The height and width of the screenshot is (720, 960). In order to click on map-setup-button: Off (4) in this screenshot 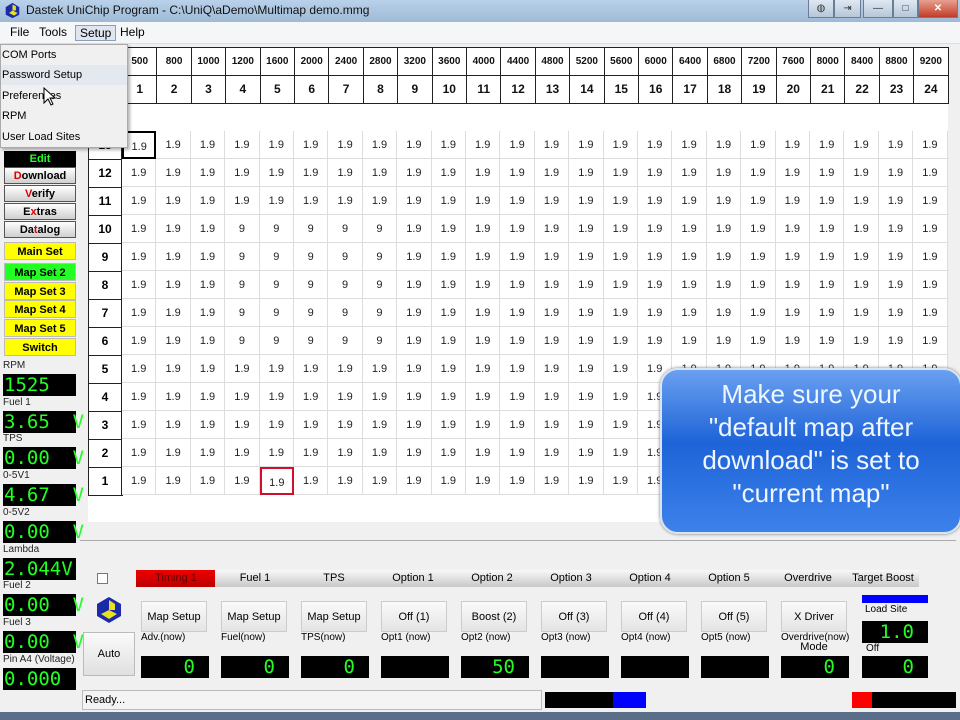, I will do `click(654, 616)`.